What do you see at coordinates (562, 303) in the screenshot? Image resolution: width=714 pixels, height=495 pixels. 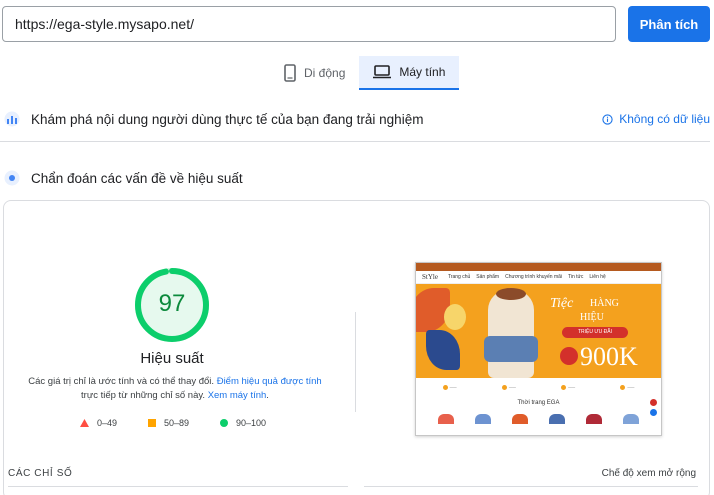 I see `banner-script: Tiệc` at bounding box center [562, 303].